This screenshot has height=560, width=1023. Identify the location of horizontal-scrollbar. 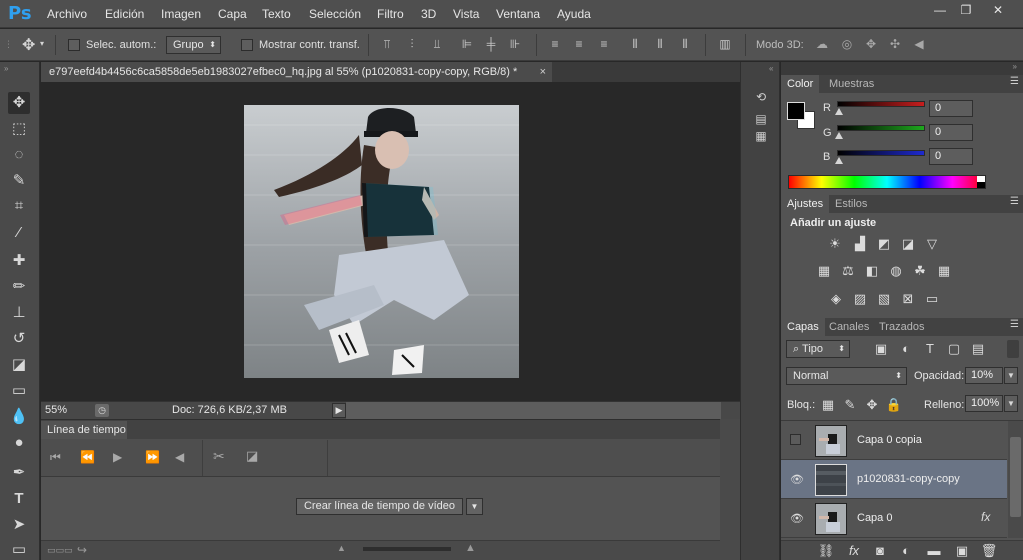
(533, 410).